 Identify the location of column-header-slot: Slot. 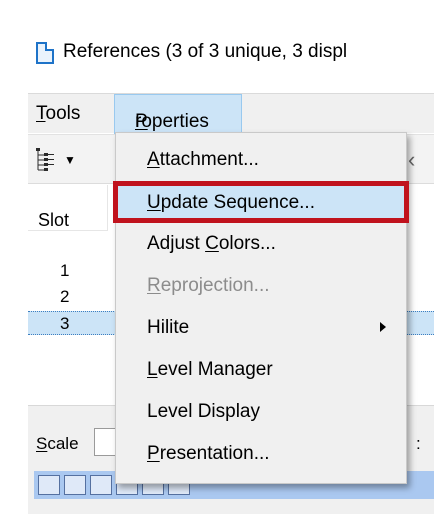
(68, 208).